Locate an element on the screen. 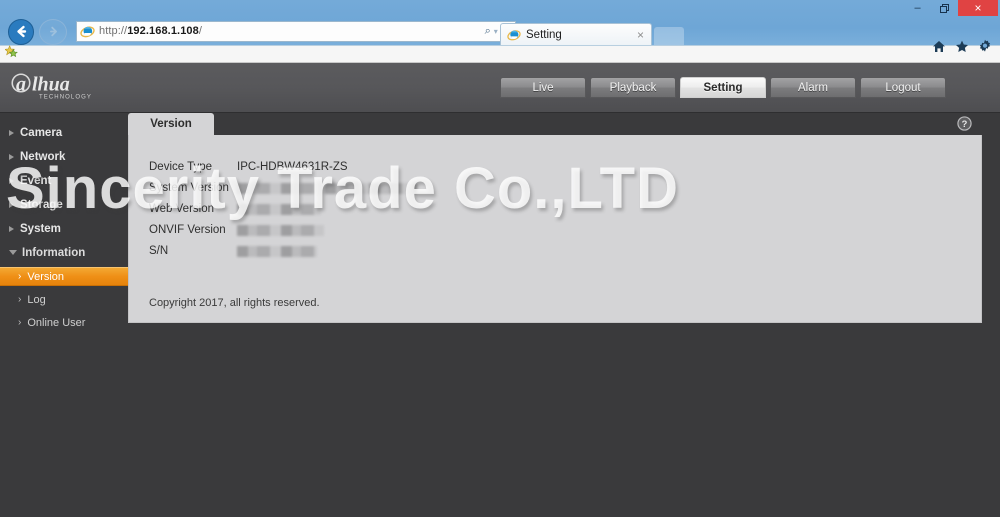 This screenshot has height=517, width=1000. close-window-button: × is located at coordinates (978, 8).